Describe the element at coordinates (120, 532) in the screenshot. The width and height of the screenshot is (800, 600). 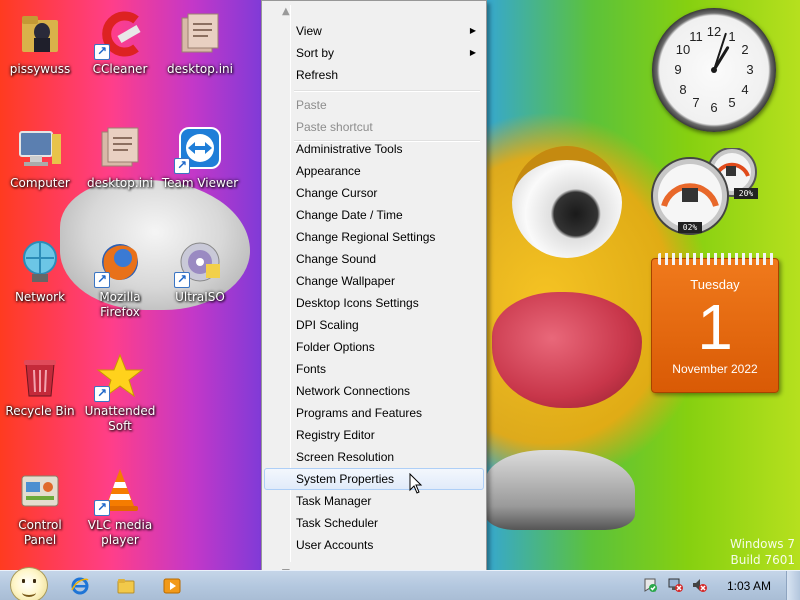
I see `icon-label: VLC media player` at that location.